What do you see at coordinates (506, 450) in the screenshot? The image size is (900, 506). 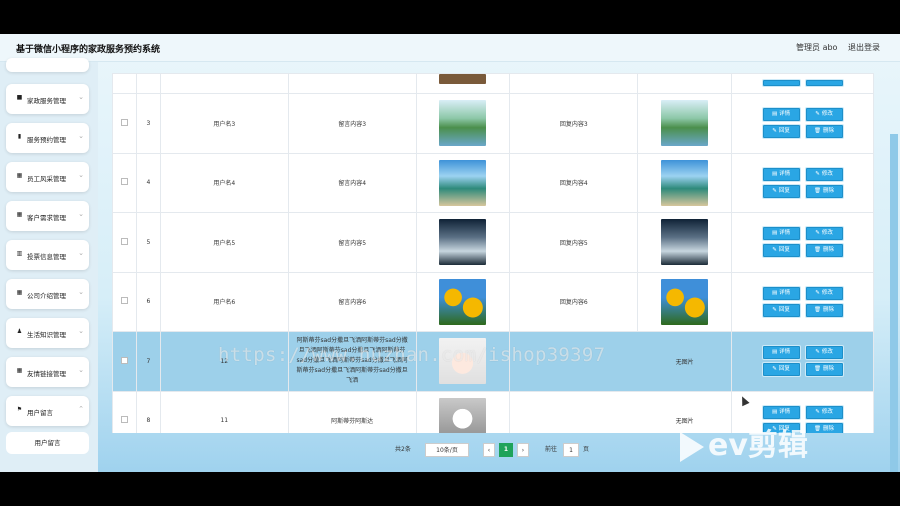 I see `page-1-button: 1` at bounding box center [506, 450].